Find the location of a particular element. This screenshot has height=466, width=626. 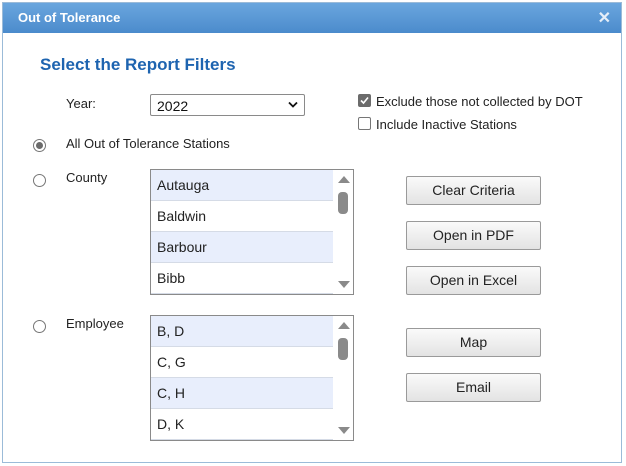

county-scrollbar is located at coordinates (343, 232).